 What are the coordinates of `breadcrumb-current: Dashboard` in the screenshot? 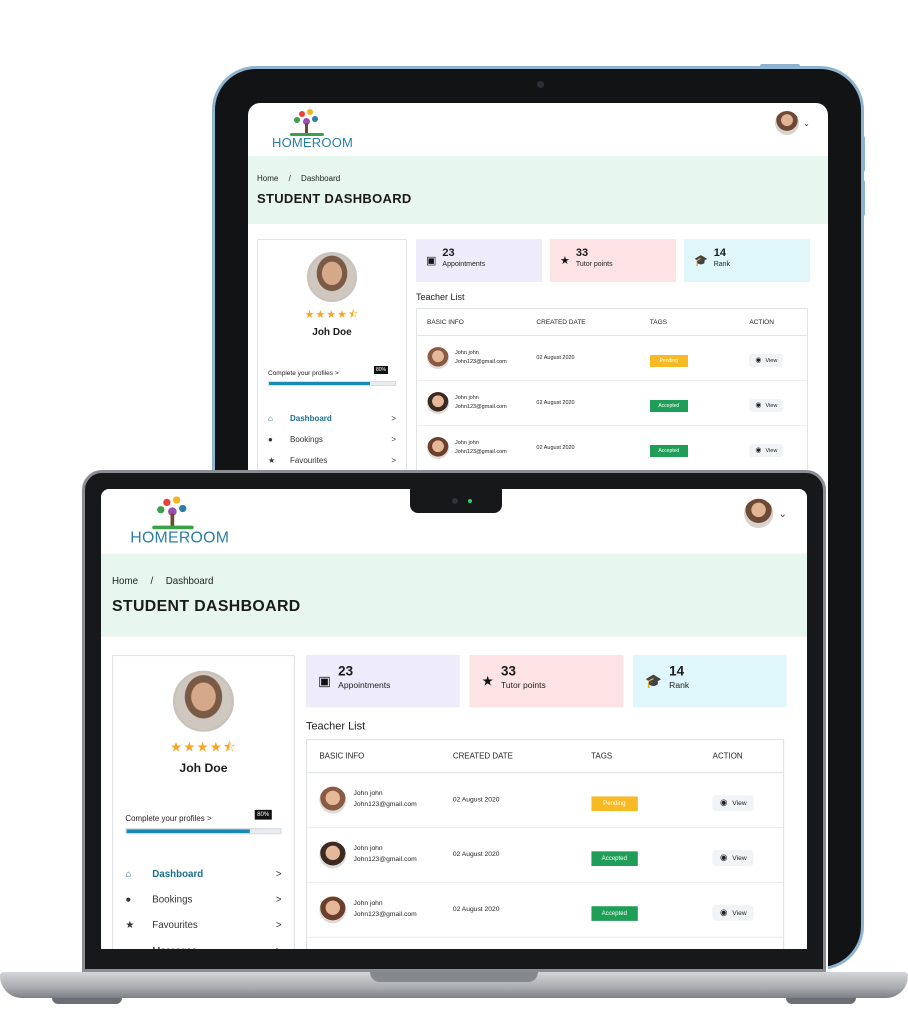 It's located at (321, 178).